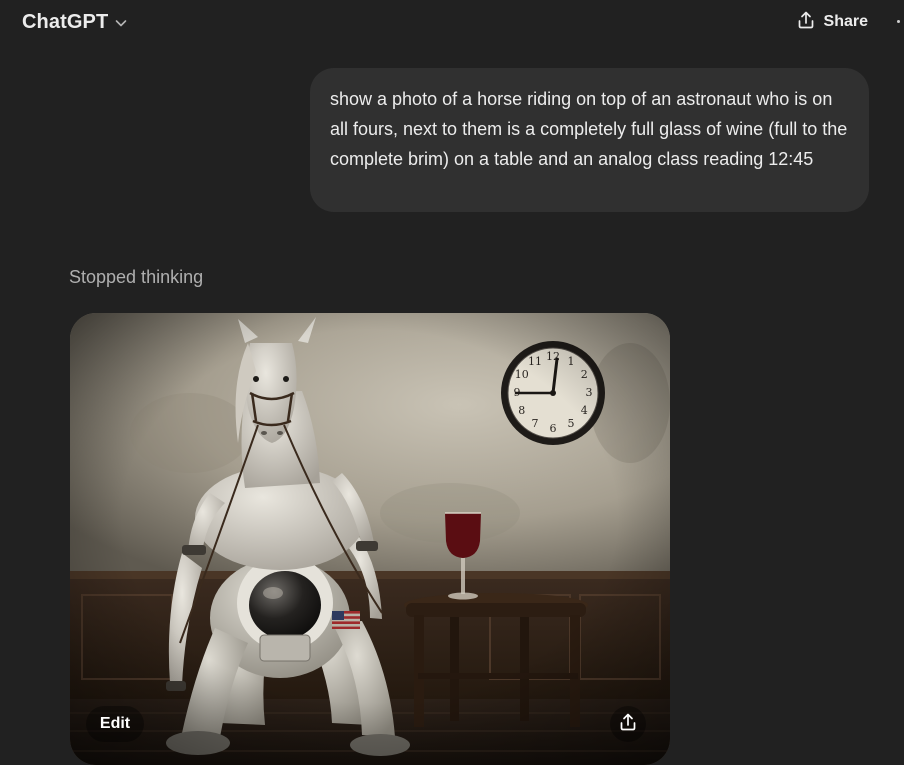  I want to click on thinking-status: Stopped thinking, so click(136, 277).